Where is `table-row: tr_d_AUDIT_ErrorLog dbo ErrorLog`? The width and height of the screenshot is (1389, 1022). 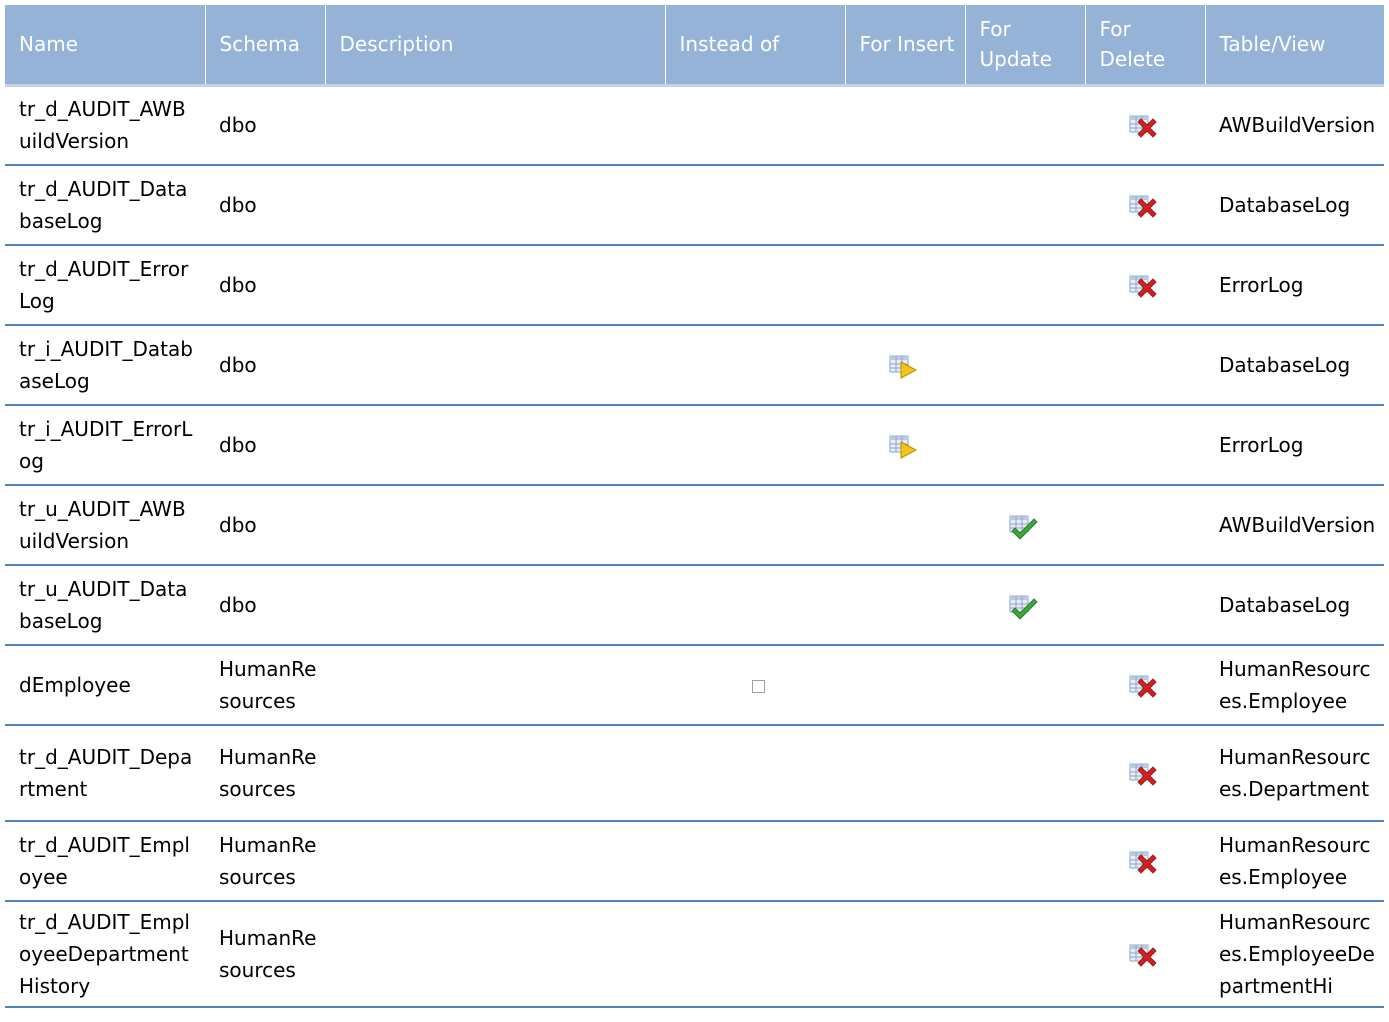 table-row: tr_d_AUDIT_ErrorLog dbo ErrorLog is located at coordinates (694, 285).